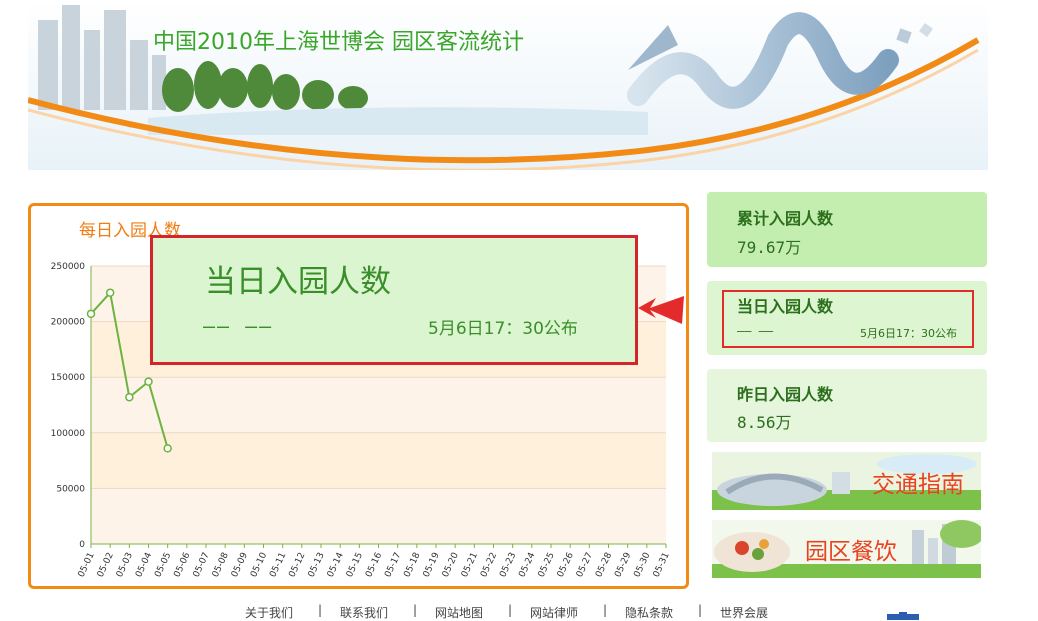  Describe the element at coordinates (547, 565) in the screenshot. I see `x-tick-label: 05-25` at that location.